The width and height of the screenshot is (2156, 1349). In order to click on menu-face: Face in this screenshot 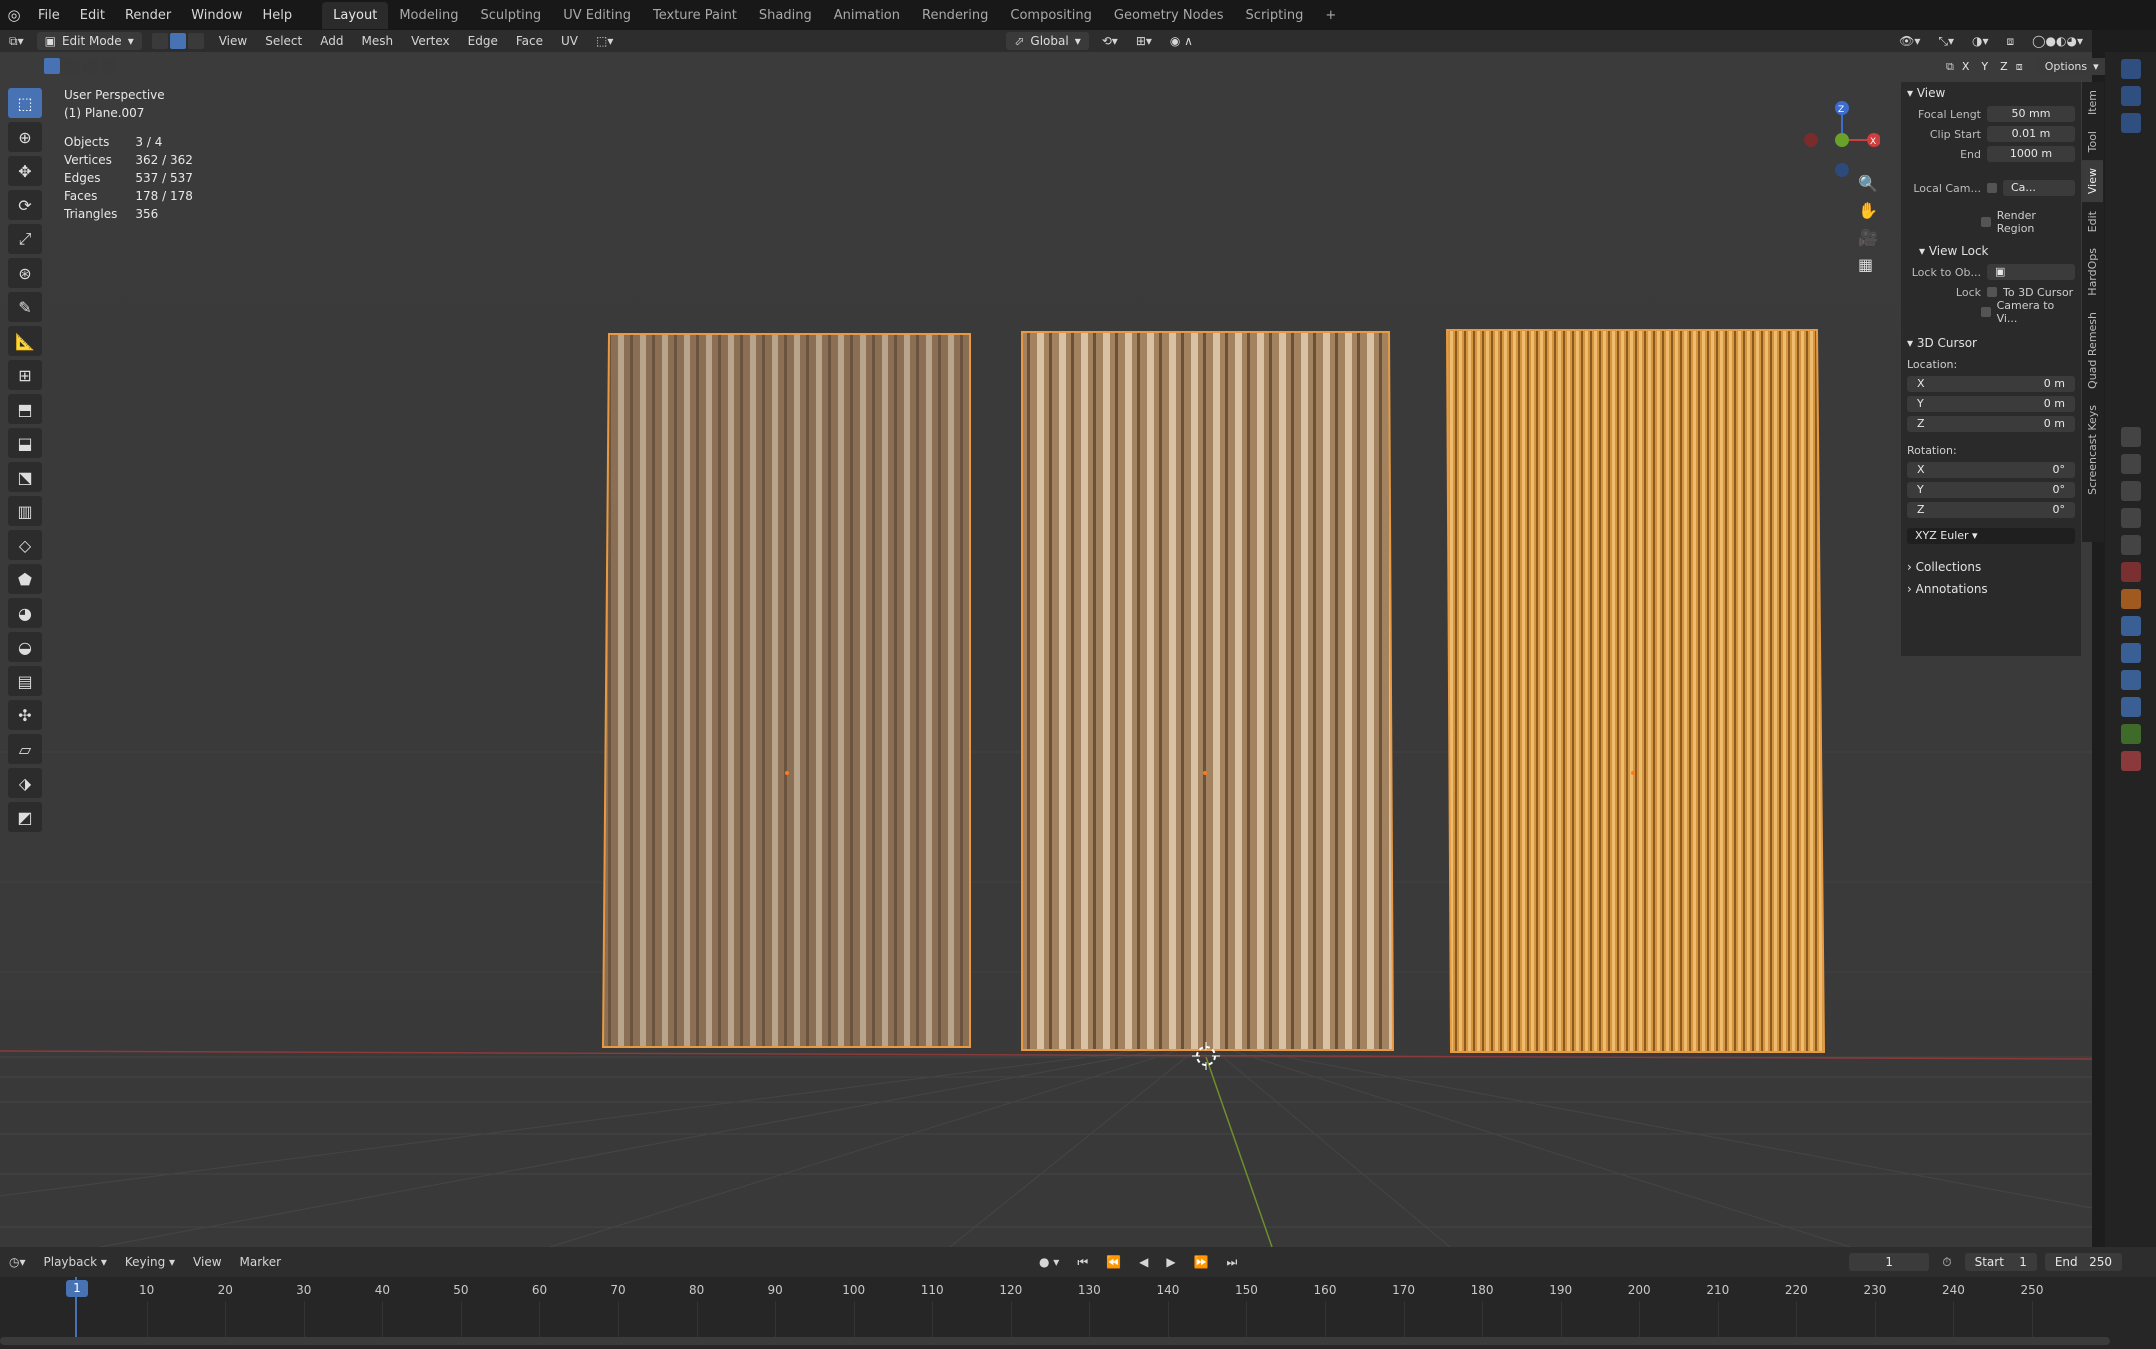, I will do `click(529, 41)`.